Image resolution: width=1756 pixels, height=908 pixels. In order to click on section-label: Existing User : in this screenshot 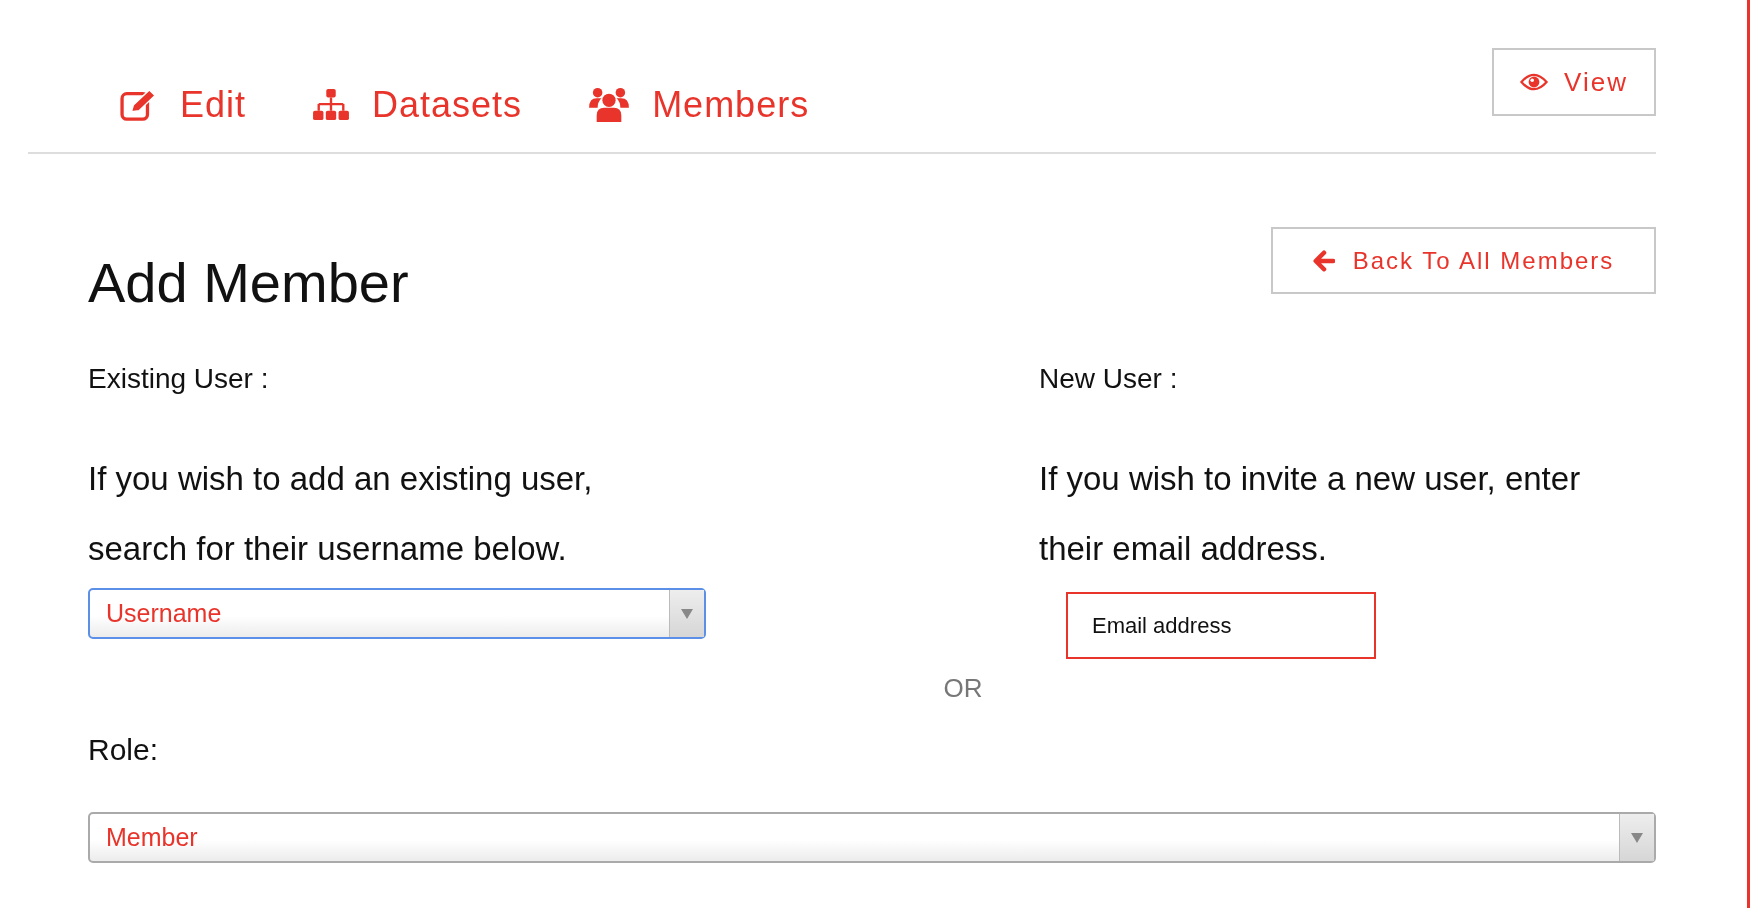, I will do `click(179, 379)`.